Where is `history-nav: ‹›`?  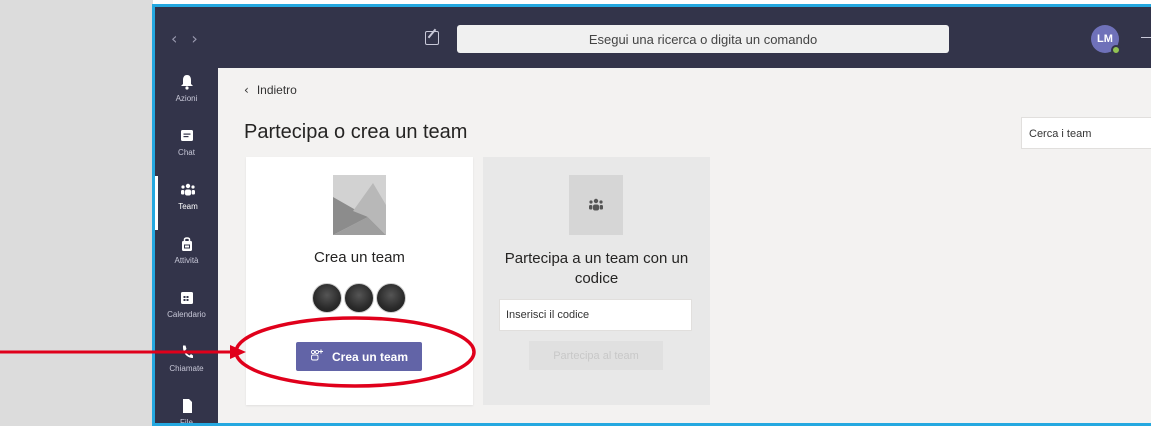
history-nav: ‹› is located at coordinates (191, 38).